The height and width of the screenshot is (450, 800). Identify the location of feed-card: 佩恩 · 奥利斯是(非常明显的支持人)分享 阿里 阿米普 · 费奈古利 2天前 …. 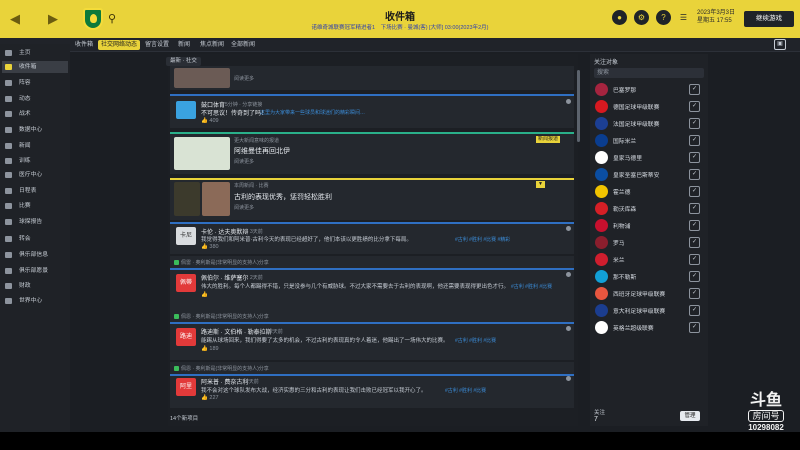
(372, 385).